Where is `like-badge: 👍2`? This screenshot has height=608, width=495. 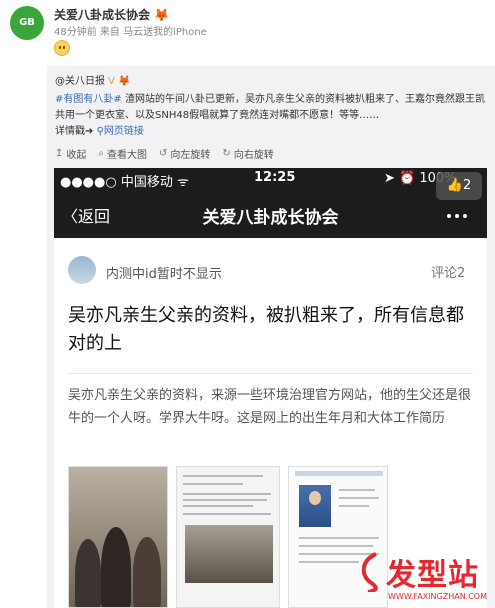 like-badge: 👍2 is located at coordinates (459, 186).